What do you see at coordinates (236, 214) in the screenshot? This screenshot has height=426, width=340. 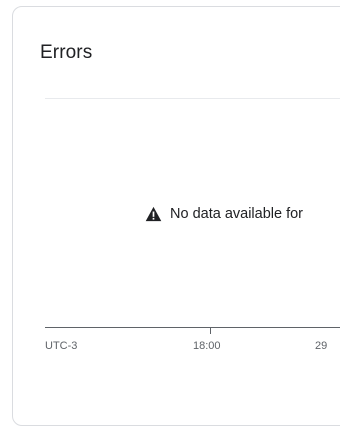 I see `empty-message: No data available for` at bounding box center [236, 214].